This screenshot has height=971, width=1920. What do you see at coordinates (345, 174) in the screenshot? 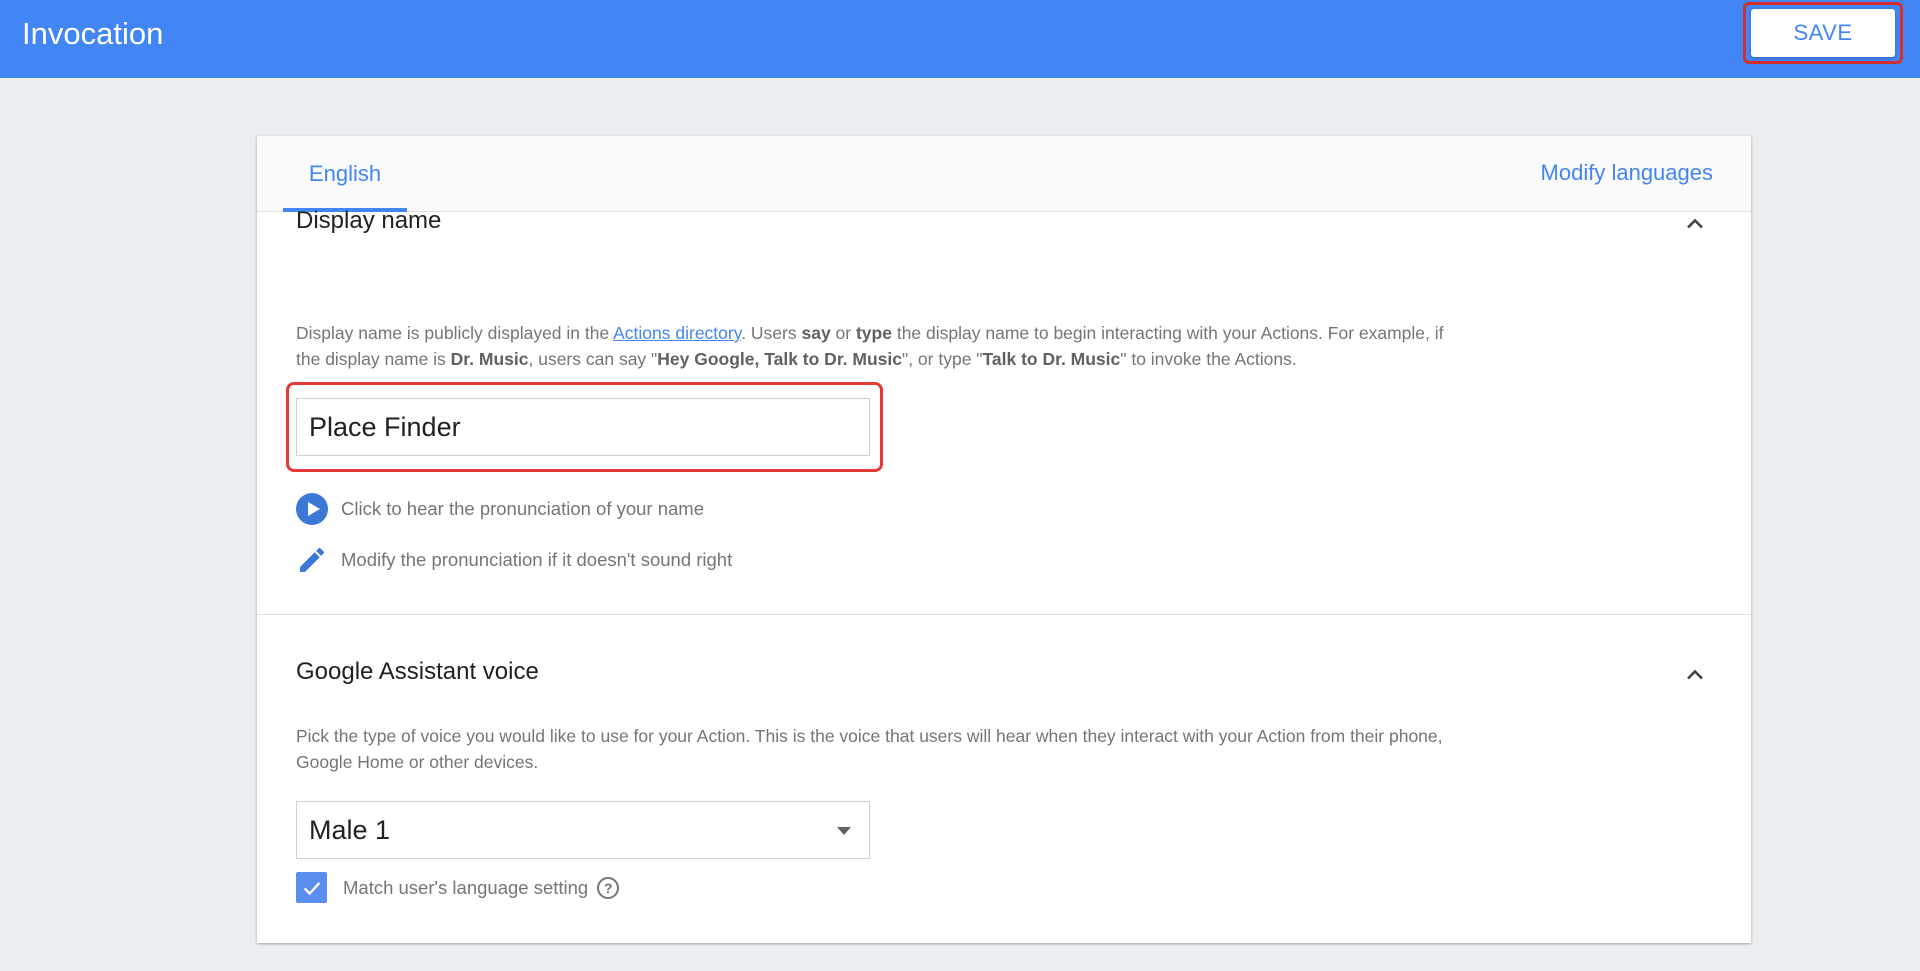
I see `tab-english: English` at bounding box center [345, 174].